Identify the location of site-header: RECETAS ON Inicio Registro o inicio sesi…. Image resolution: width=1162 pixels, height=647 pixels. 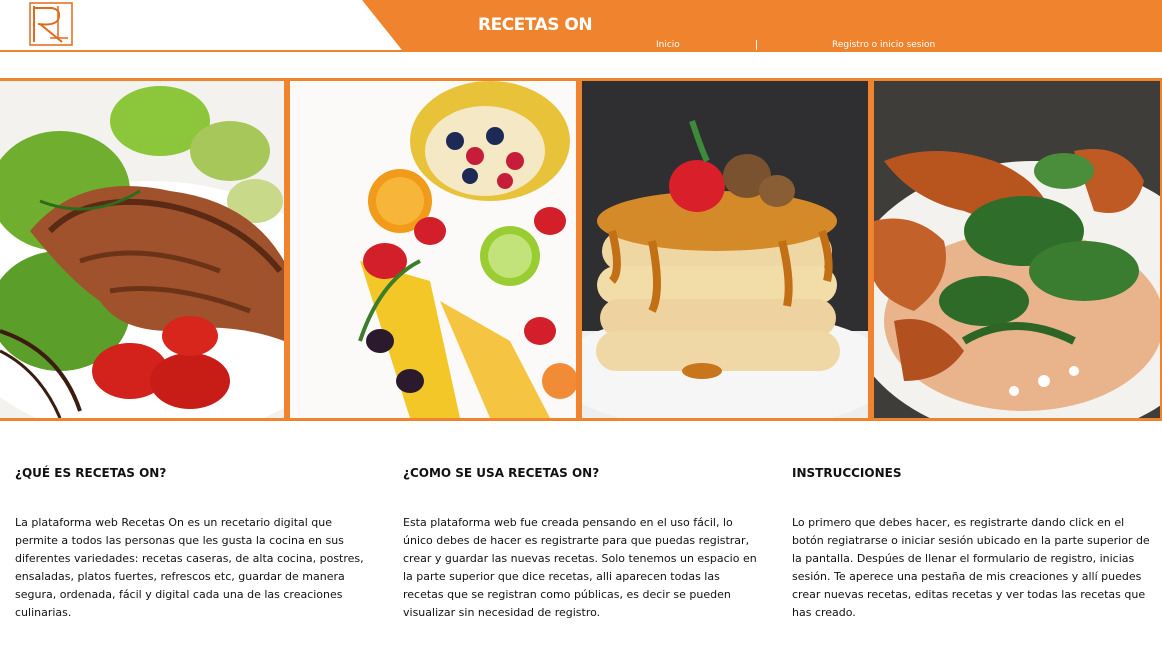
(581, 26).